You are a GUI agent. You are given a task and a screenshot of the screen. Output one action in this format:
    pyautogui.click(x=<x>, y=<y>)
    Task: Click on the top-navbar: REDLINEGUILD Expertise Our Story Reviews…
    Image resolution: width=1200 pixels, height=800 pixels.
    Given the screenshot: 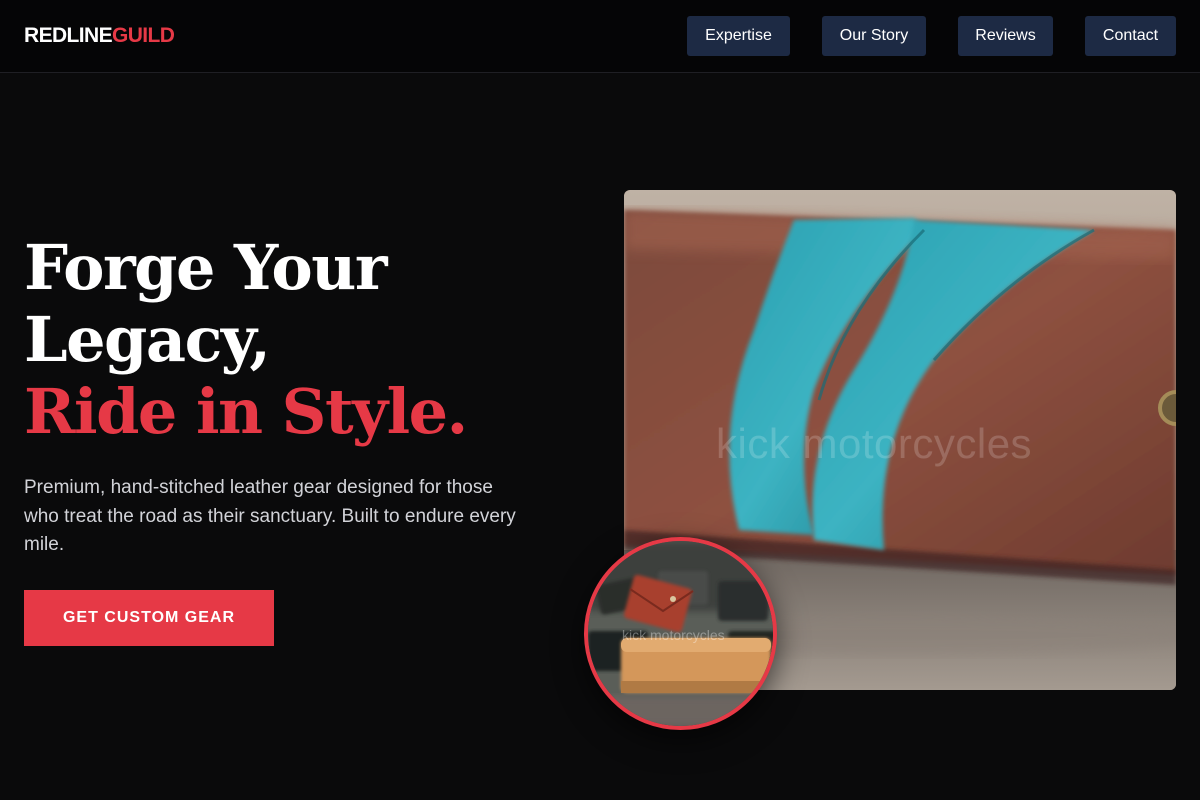 What is the action you would take?
    pyautogui.click(x=600, y=36)
    